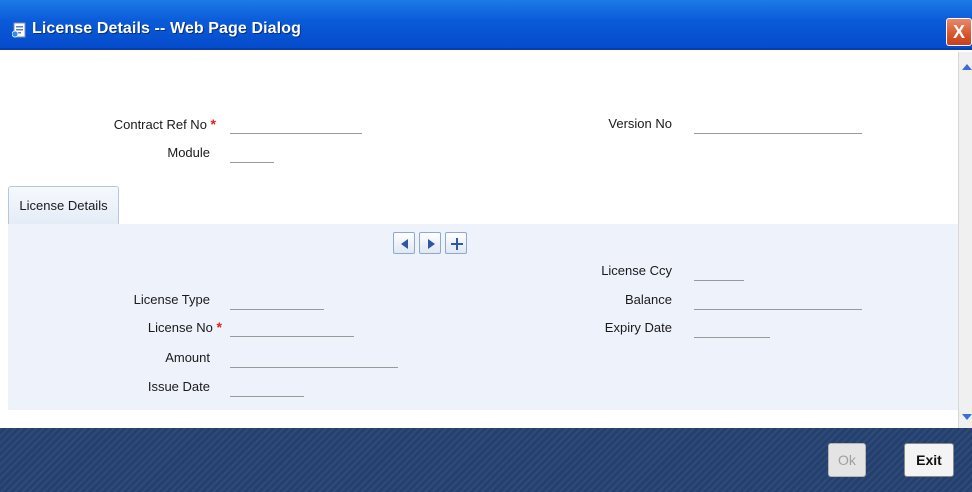 This screenshot has height=492, width=972. What do you see at coordinates (778, 125) in the screenshot?
I see `version-no-field` at bounding box center [778, 125].